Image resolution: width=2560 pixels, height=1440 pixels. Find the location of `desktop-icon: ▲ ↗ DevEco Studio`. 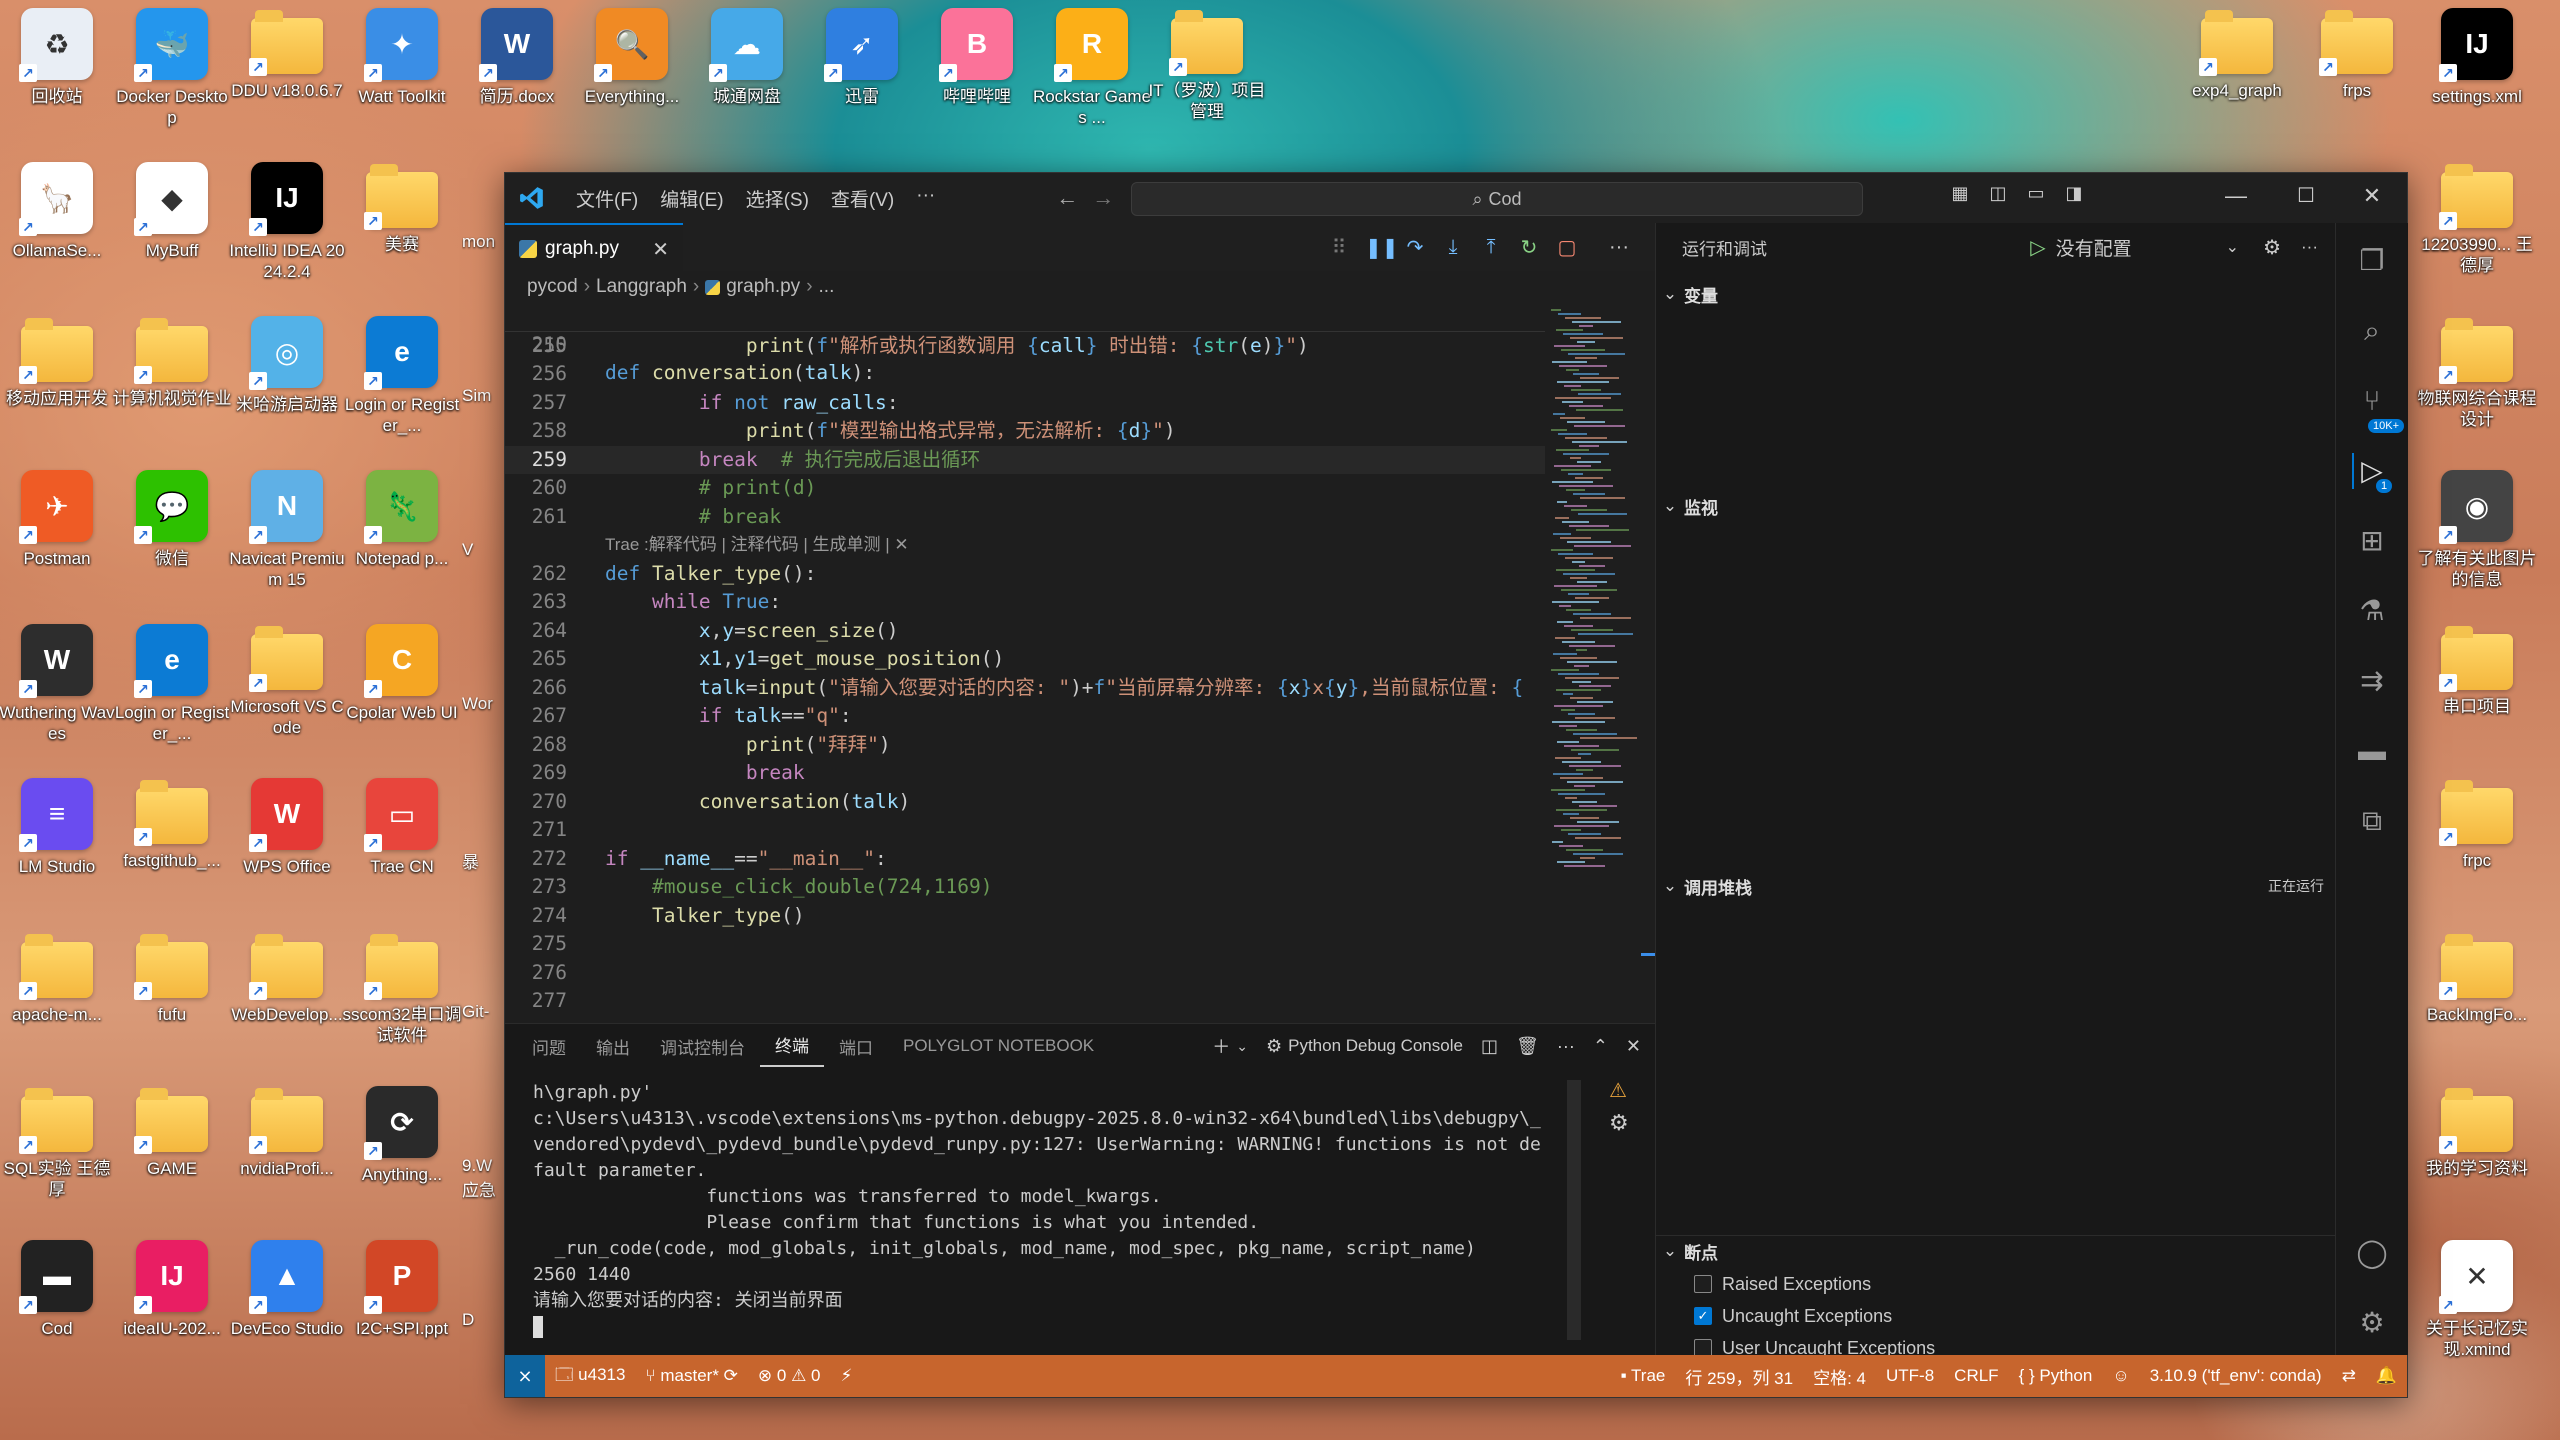

desktop-icon: ▲ ↗ DevEco Studio is located at coordinates (287, 1306).